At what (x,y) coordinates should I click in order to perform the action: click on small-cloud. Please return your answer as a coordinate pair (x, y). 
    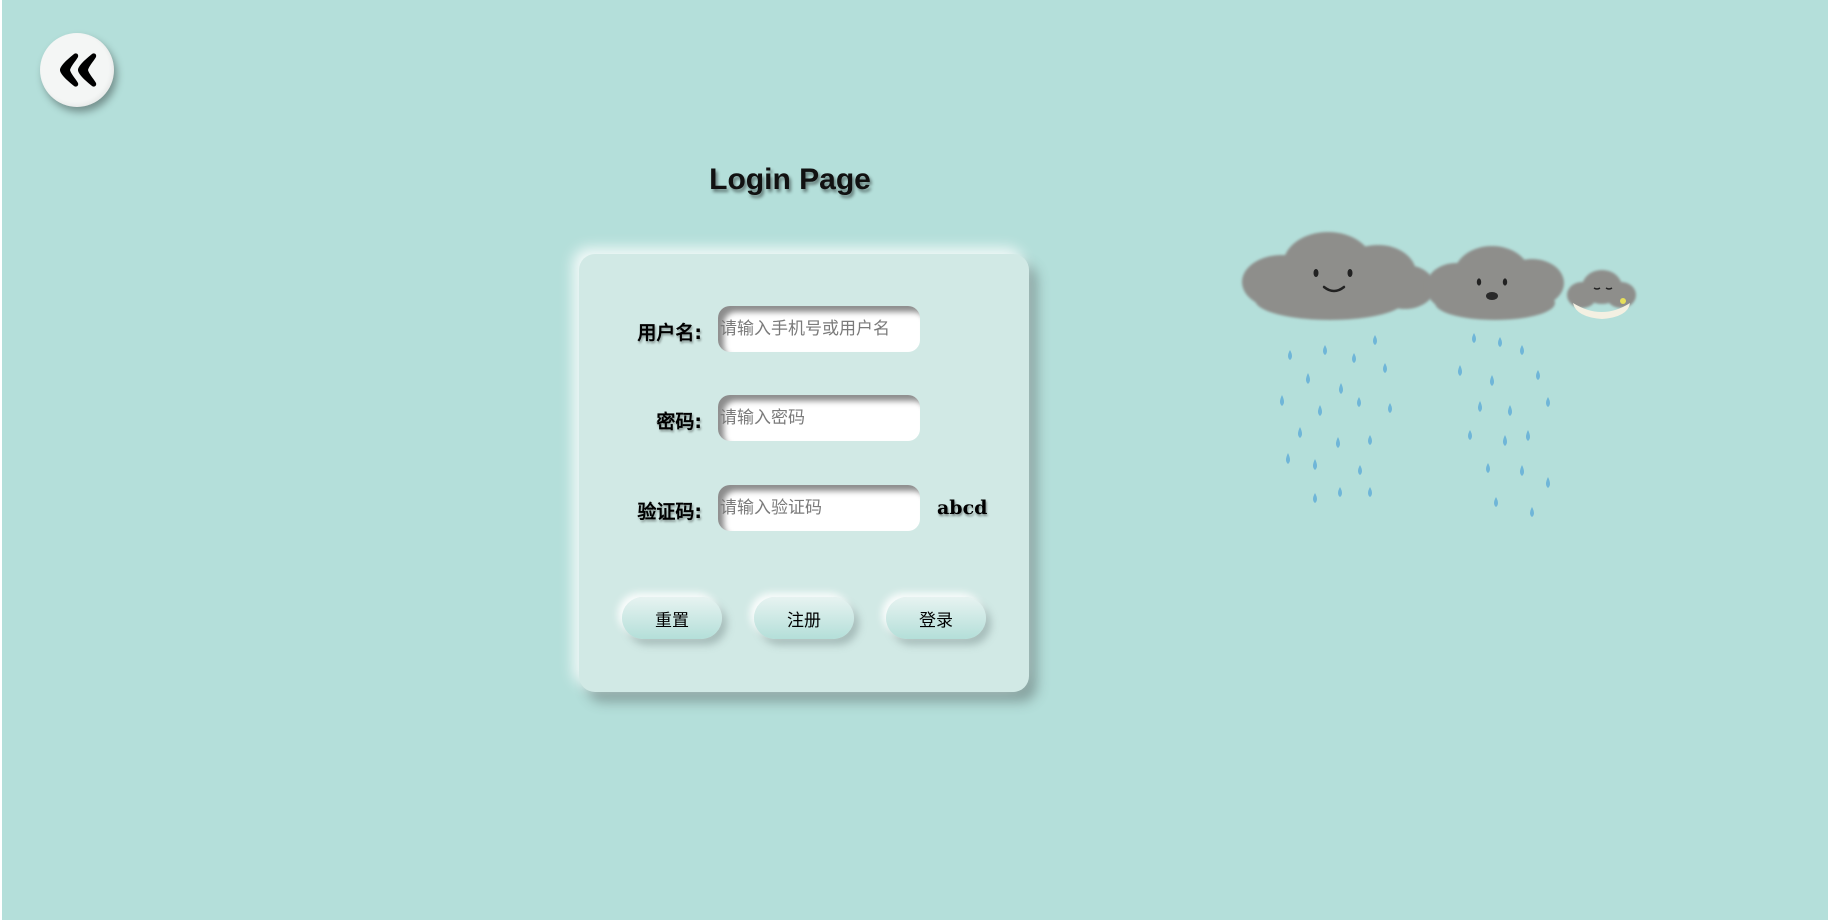
    Looking at the image, I should click on (1601, 294).